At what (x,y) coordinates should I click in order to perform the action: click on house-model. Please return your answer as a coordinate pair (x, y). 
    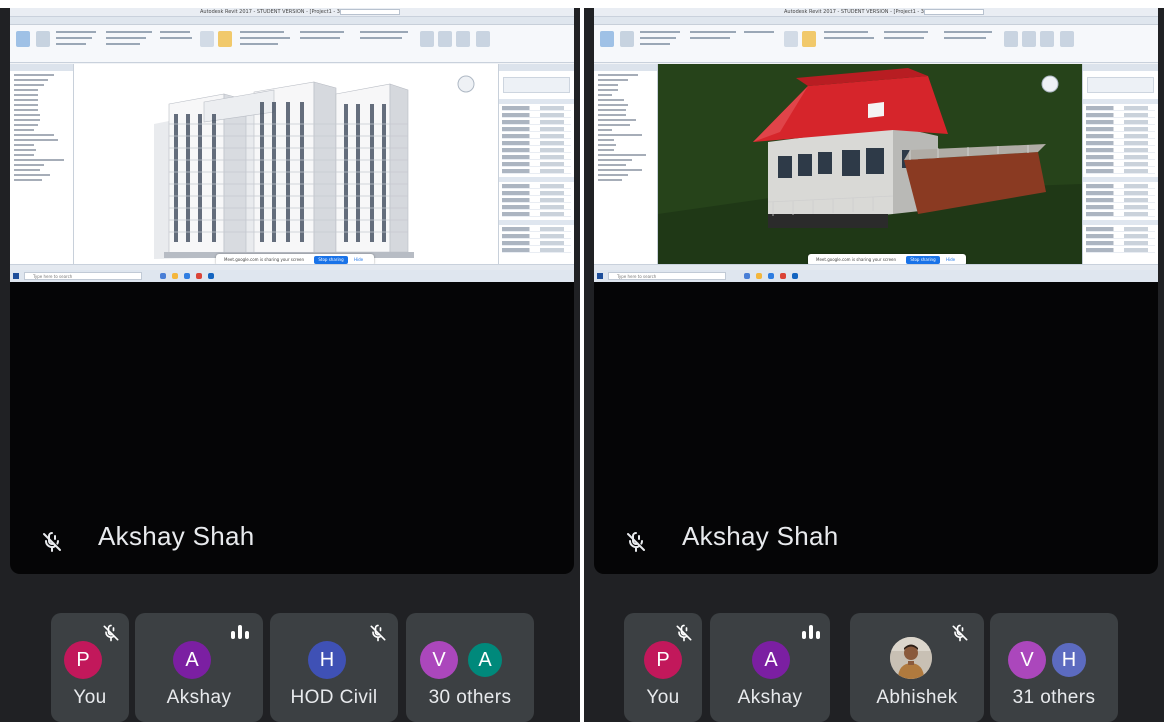
    Looking at the image, I should click on (870, 164).